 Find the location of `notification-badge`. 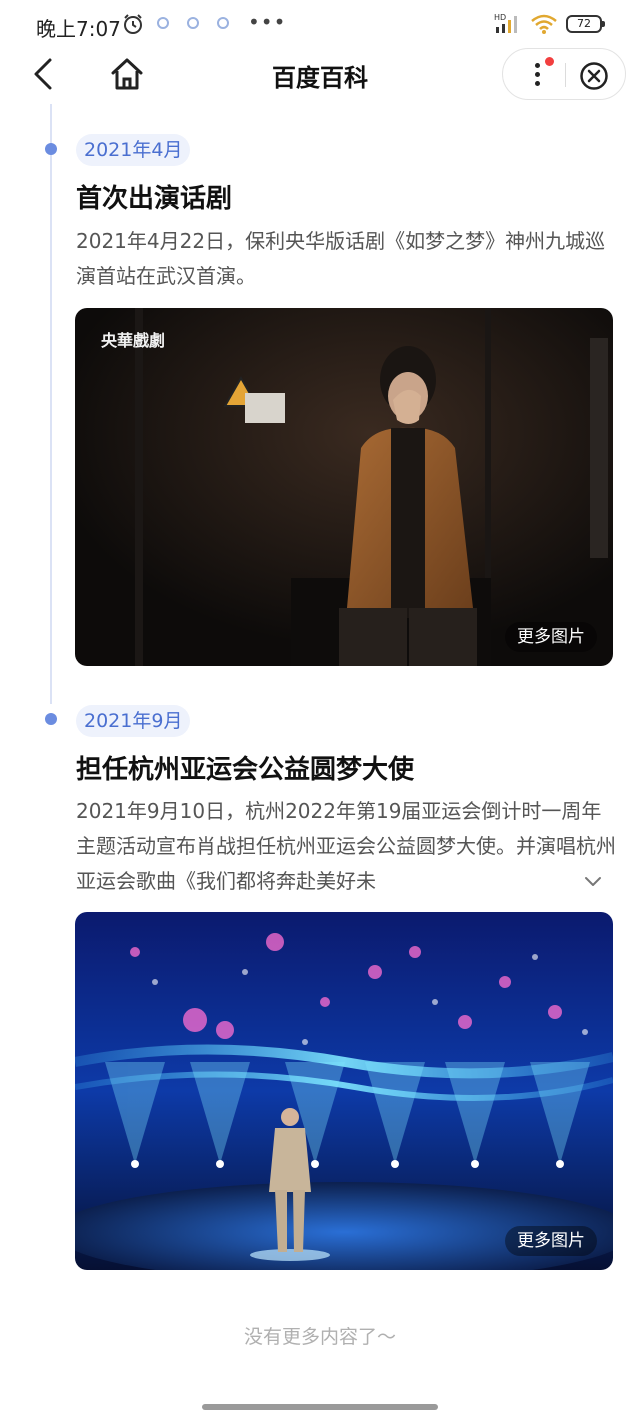

notification-badge is located at coordinates (549, 61).